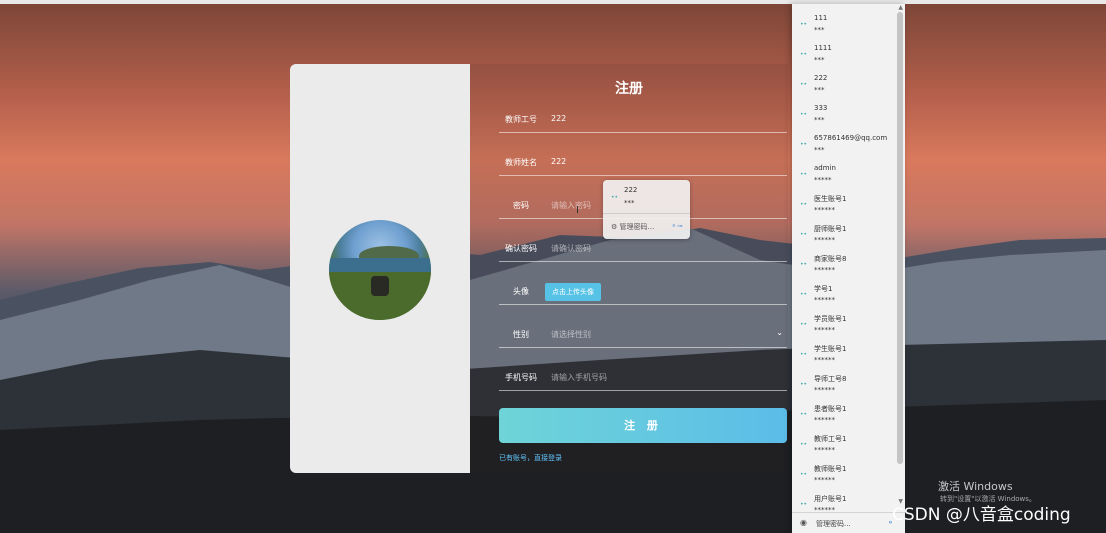 The height and width of the screenshot is (533, 1106). Describe the element at coordinates (830, 379) in the screenshot. I see `account-username: 导师工号8` at that location.